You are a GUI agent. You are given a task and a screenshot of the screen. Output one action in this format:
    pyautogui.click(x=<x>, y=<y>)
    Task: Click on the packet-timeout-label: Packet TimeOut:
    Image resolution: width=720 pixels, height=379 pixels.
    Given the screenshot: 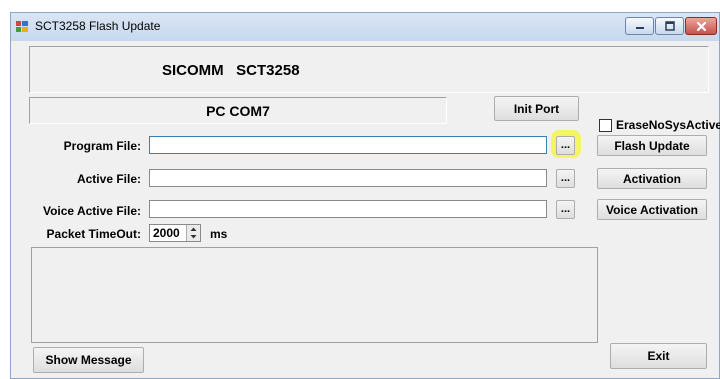 What is the action you would take?
    pyautogui.click(x=93, y=234)
    